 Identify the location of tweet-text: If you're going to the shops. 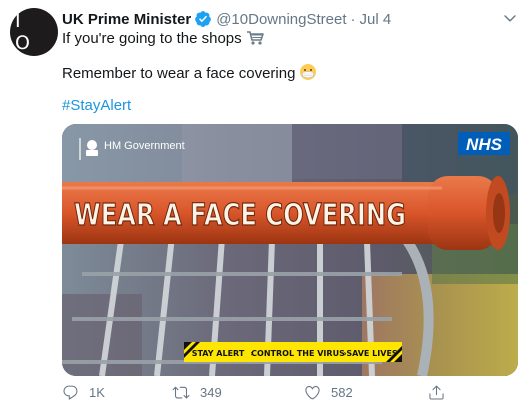
(152, 38).